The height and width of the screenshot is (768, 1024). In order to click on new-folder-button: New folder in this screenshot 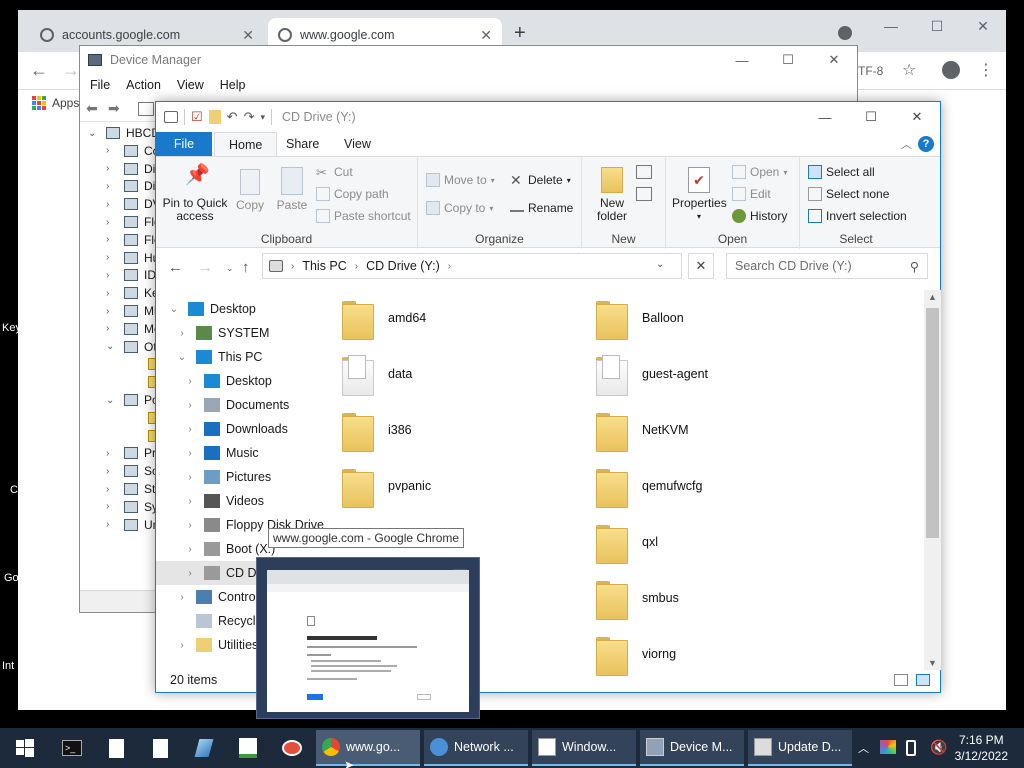, I will do `click(612, 195)`.